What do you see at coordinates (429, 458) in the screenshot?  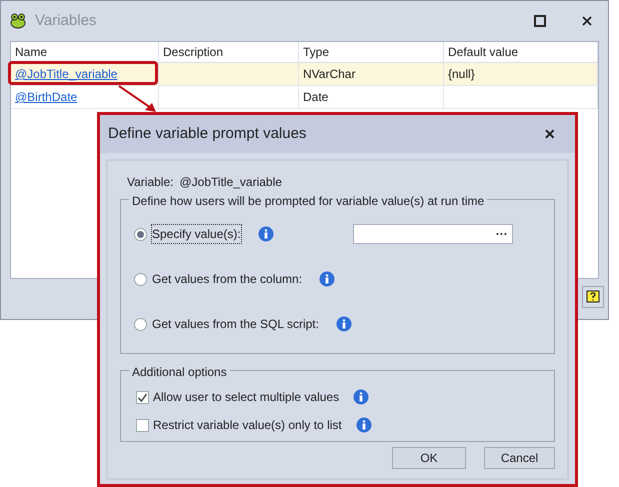 I see `dialog-button: OK` at bounding box center [429, 458].